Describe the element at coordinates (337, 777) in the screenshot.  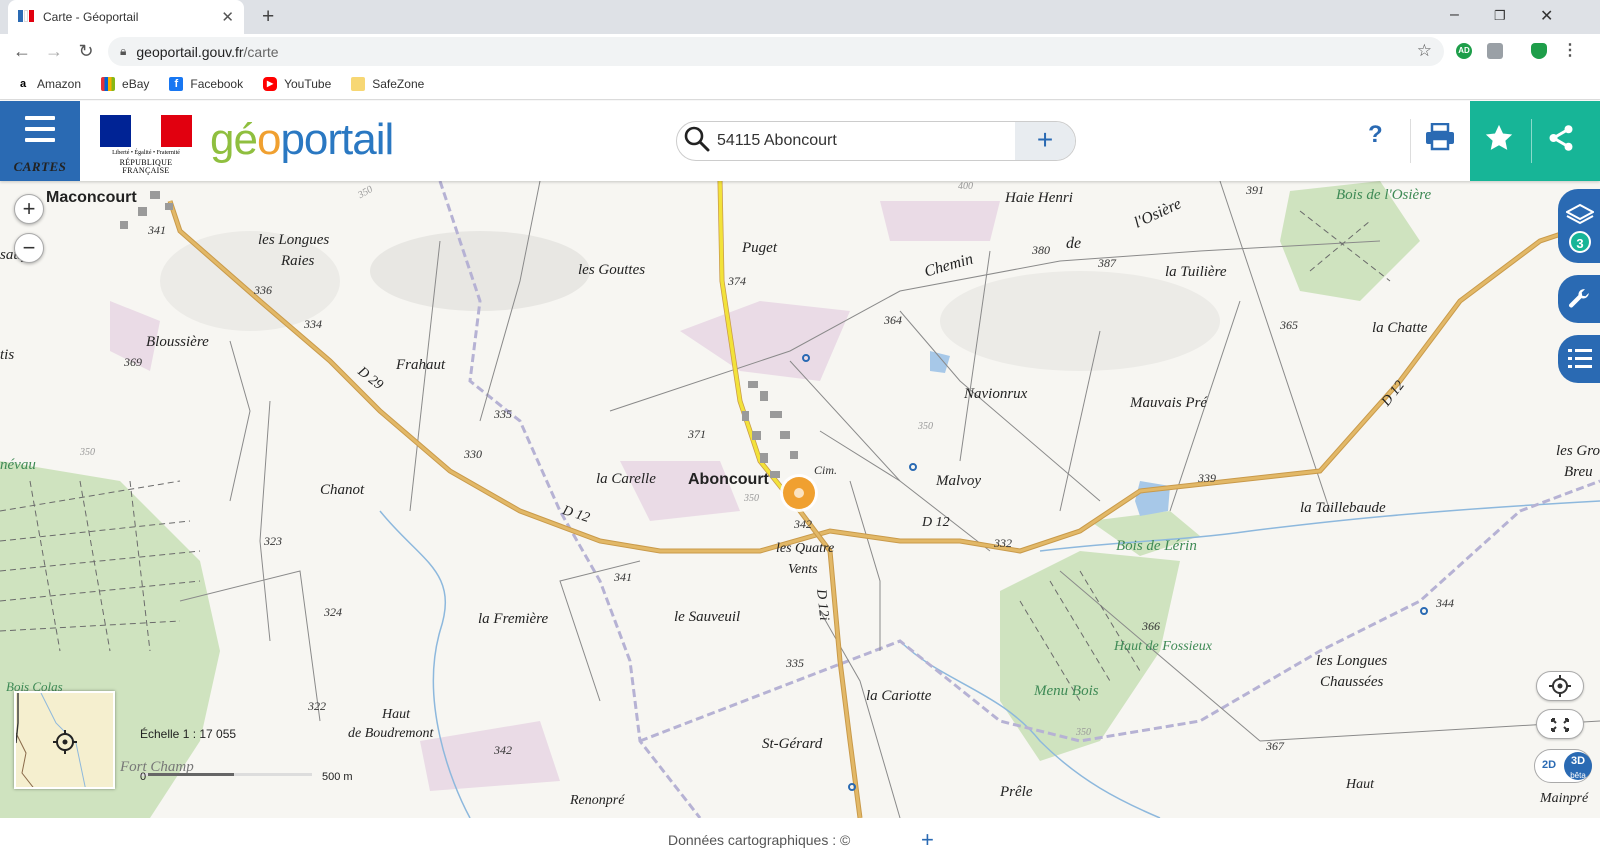
I see `scale-end-label: 500 m` at that location.